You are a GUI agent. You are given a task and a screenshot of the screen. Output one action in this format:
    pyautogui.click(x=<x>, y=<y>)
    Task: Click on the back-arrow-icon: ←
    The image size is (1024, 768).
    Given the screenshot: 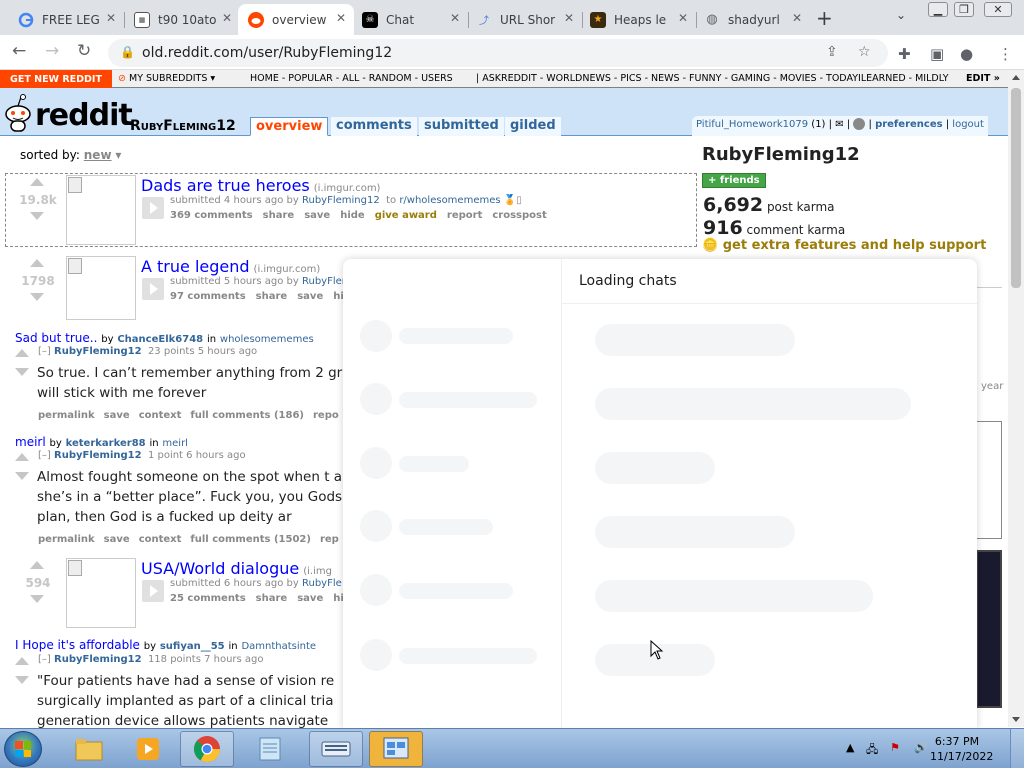 What is the action you would take?
    pyautogui.click(x=19, y=51)
    